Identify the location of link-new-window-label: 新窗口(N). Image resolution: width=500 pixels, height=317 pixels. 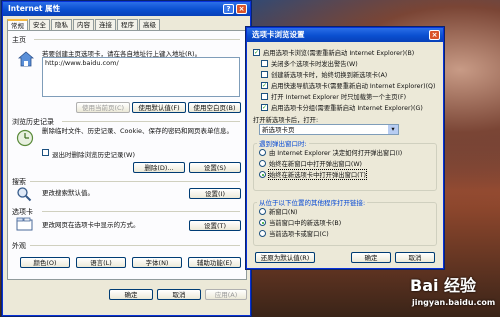
(283, 212).